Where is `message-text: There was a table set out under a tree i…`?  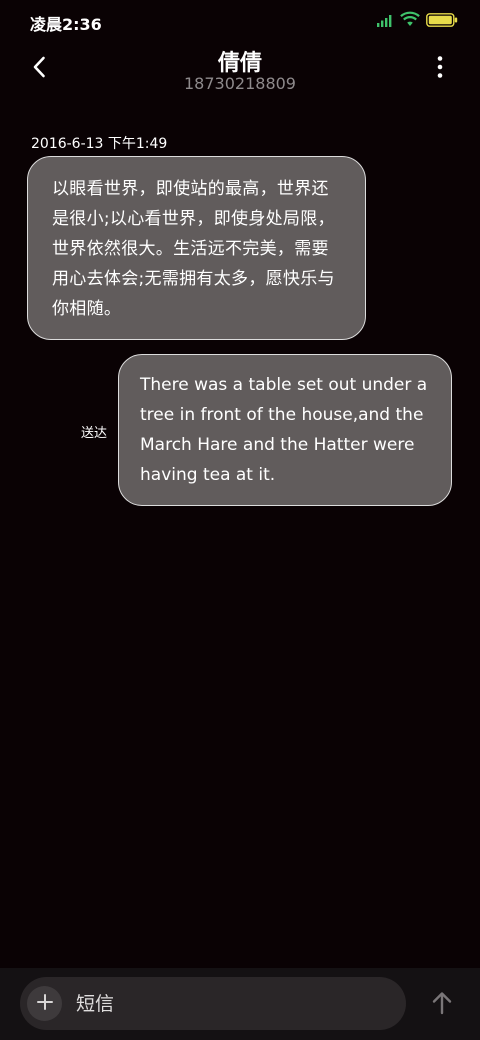 message-text: There was a table set out under a tree i… is located at coordinates (284, 430).